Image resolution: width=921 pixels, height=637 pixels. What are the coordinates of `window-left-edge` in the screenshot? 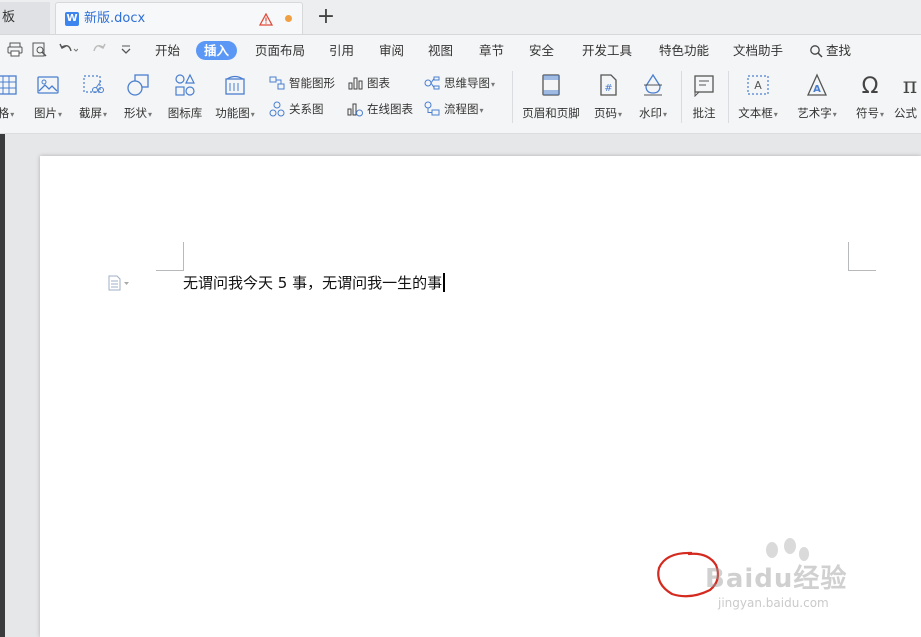 It's located at (2, 385).